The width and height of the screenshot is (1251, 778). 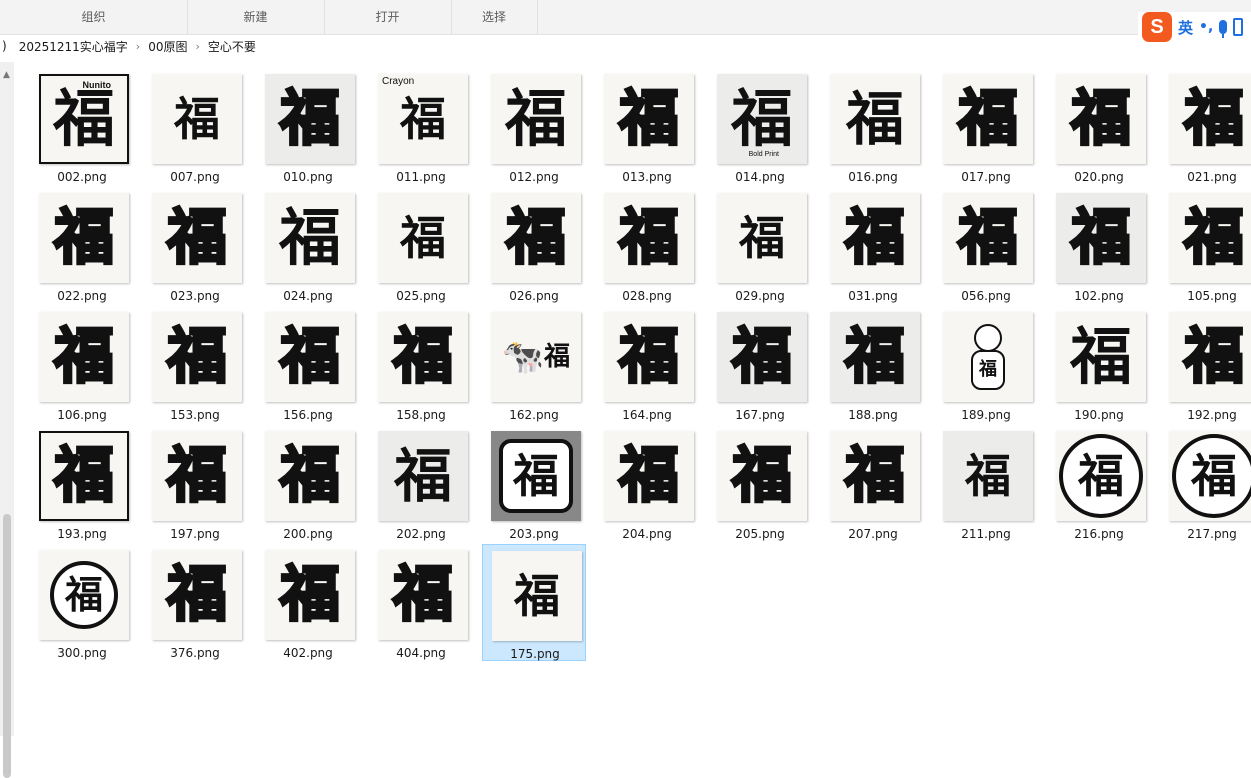 I want to click on new-tab: 新建, so click(x=256, y=17).